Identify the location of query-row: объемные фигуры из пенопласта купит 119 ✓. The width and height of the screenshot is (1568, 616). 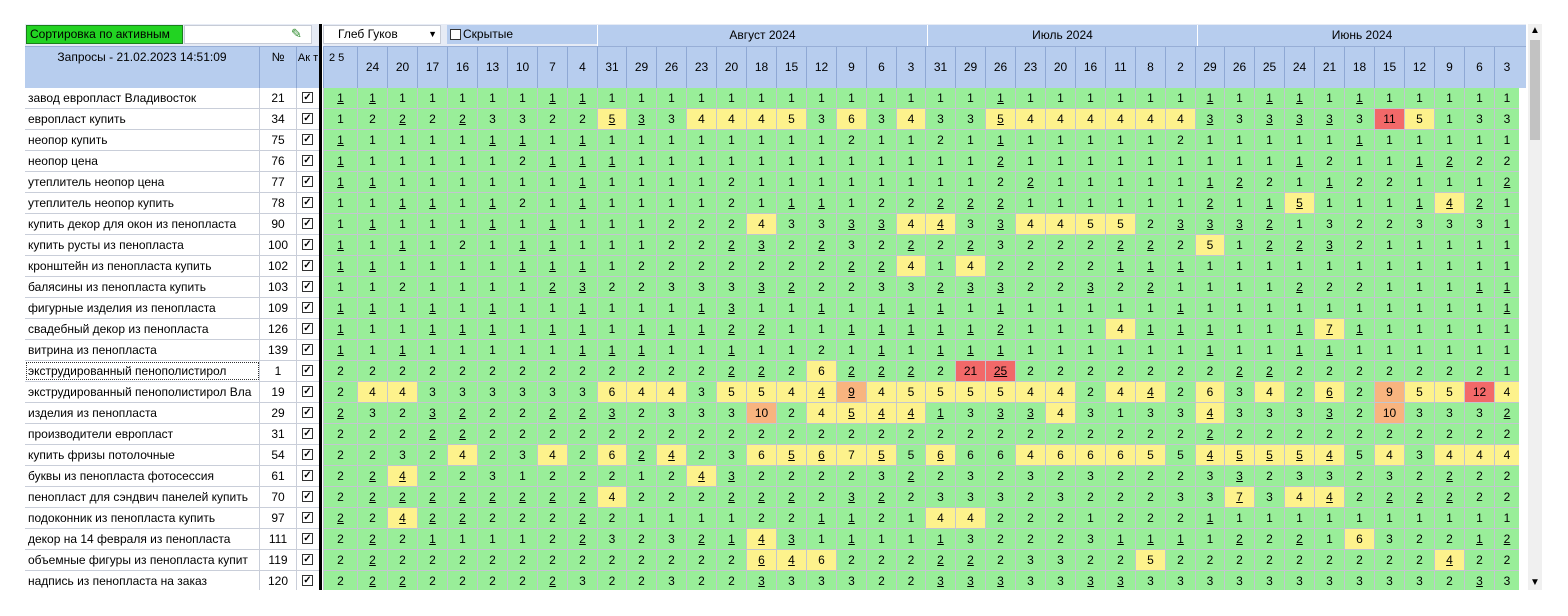
(173, 560).